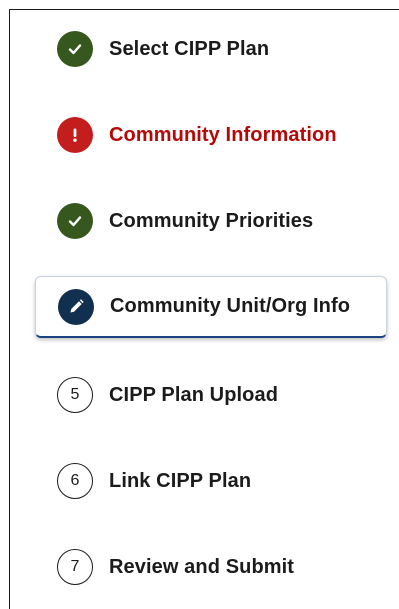  Describe the element at coordinates (75, 481) in the screenshot. I see `step-number-badge: 6` at that location.